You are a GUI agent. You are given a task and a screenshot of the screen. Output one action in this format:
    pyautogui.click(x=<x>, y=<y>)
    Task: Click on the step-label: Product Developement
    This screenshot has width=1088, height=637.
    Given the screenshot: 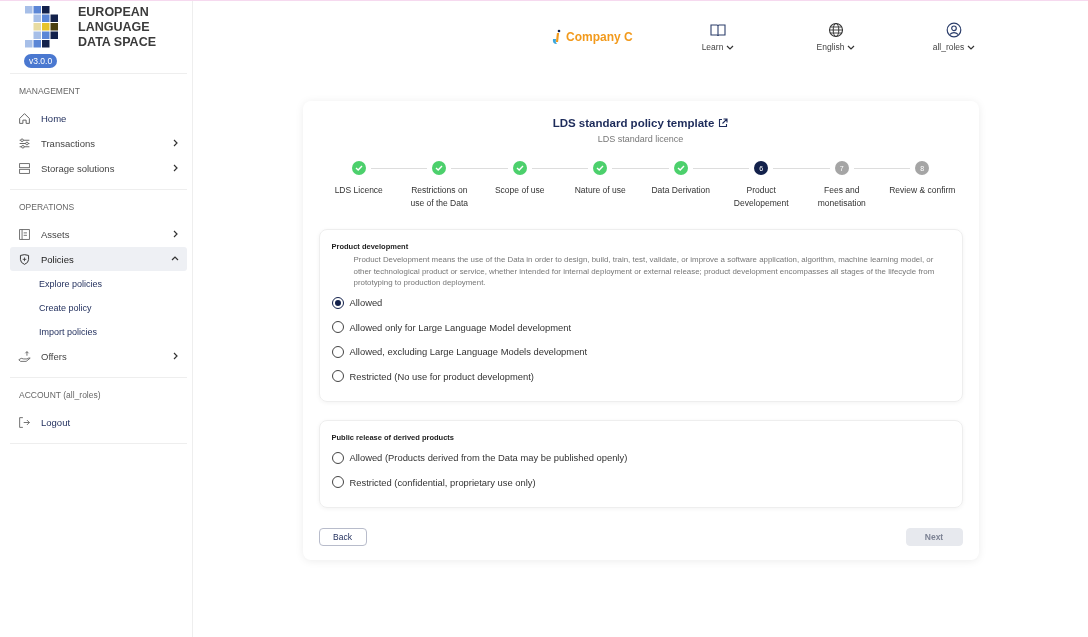 What is the action you would take?
    pyautogui.click(x=761, y=196)
    